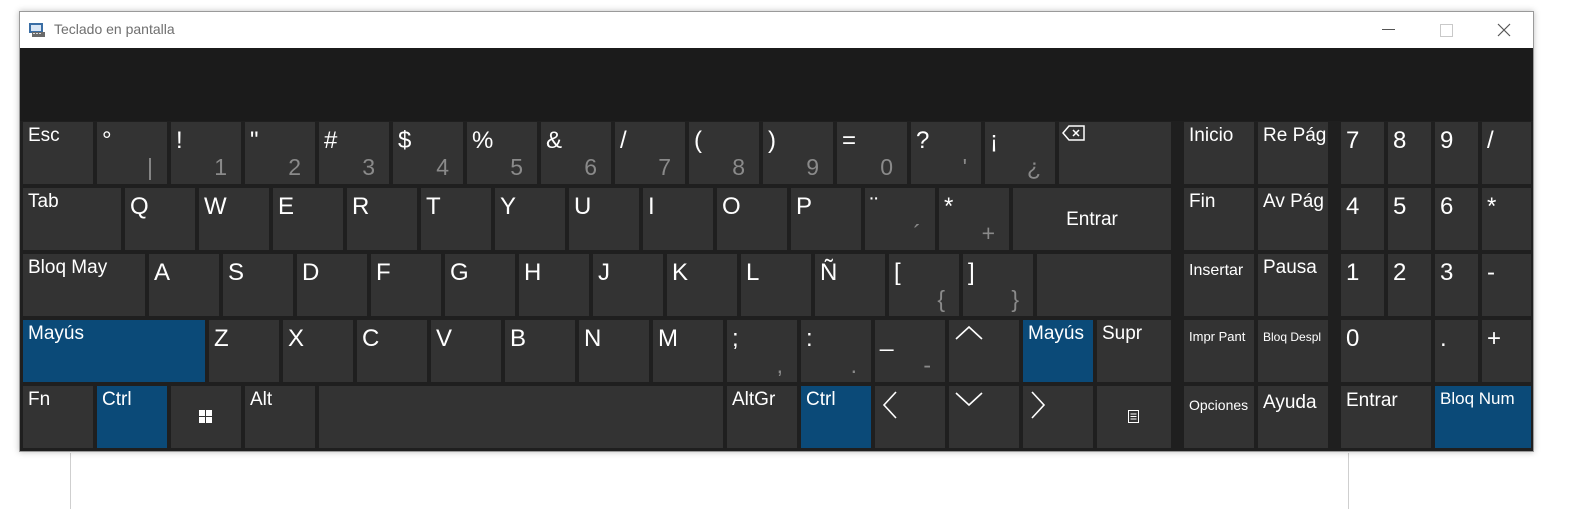 The width and height of the screenshot is (1570, 509). Describe the element at coordinates (910, 351) in the screenshot. I see `key-underscore: _ -` at that location.